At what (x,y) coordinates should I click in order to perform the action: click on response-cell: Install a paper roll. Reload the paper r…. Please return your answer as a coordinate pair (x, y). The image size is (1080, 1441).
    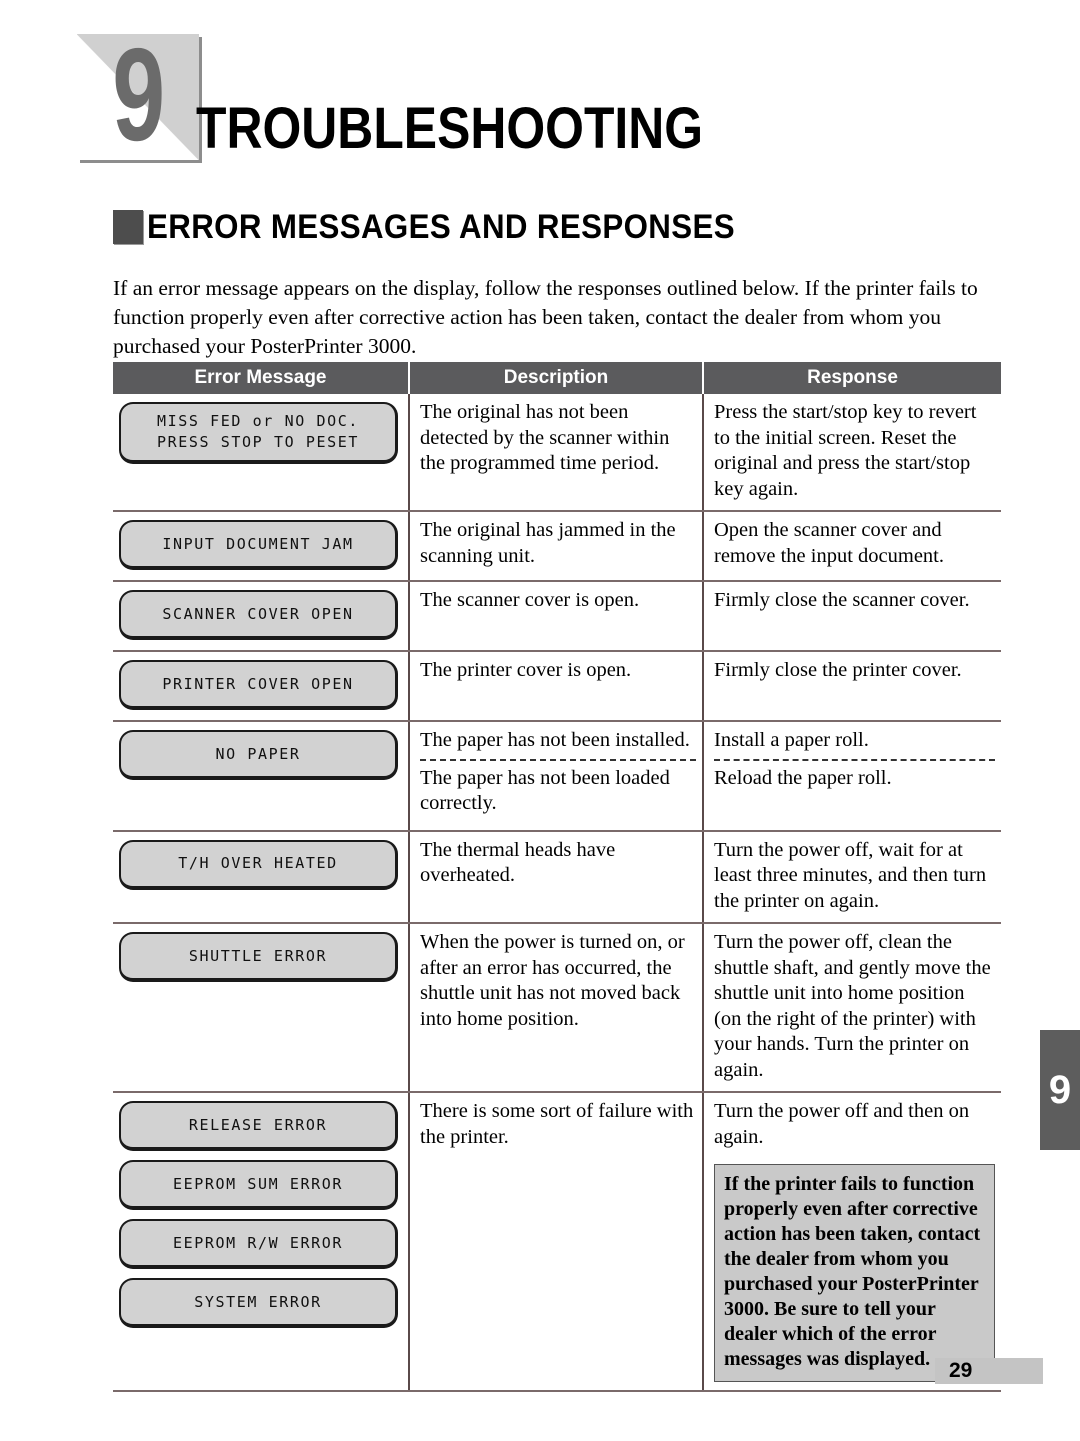
    Looking at the image, I should click on (851, 776).